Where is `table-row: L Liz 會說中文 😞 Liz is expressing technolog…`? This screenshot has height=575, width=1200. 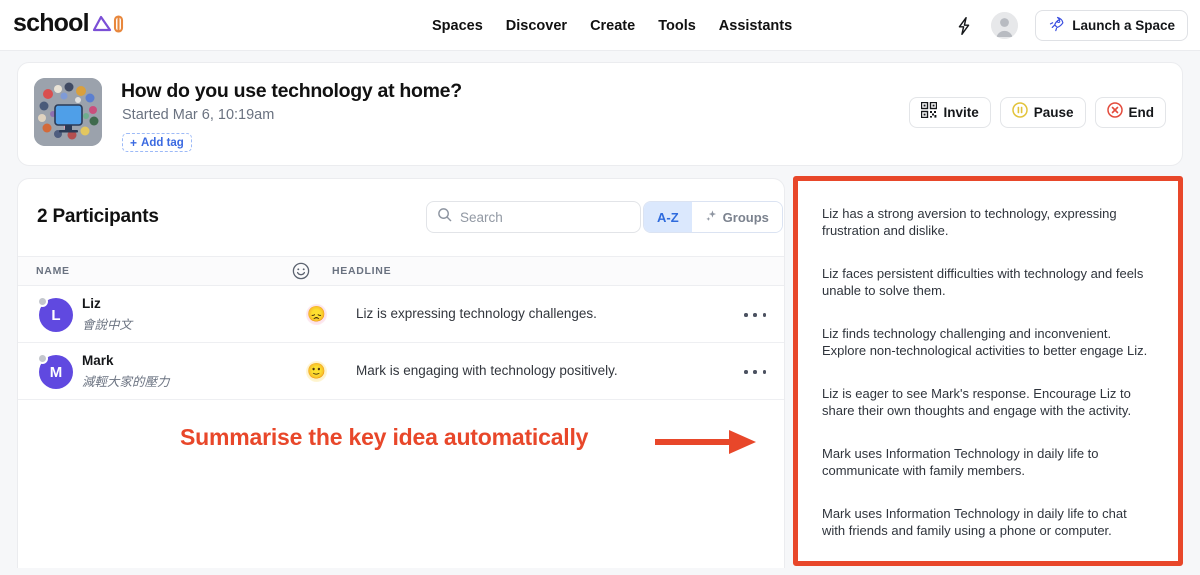 table-row: L Liz 會說中文 😞 Liz is expressing technolog… is located at coordinates (401, 314).